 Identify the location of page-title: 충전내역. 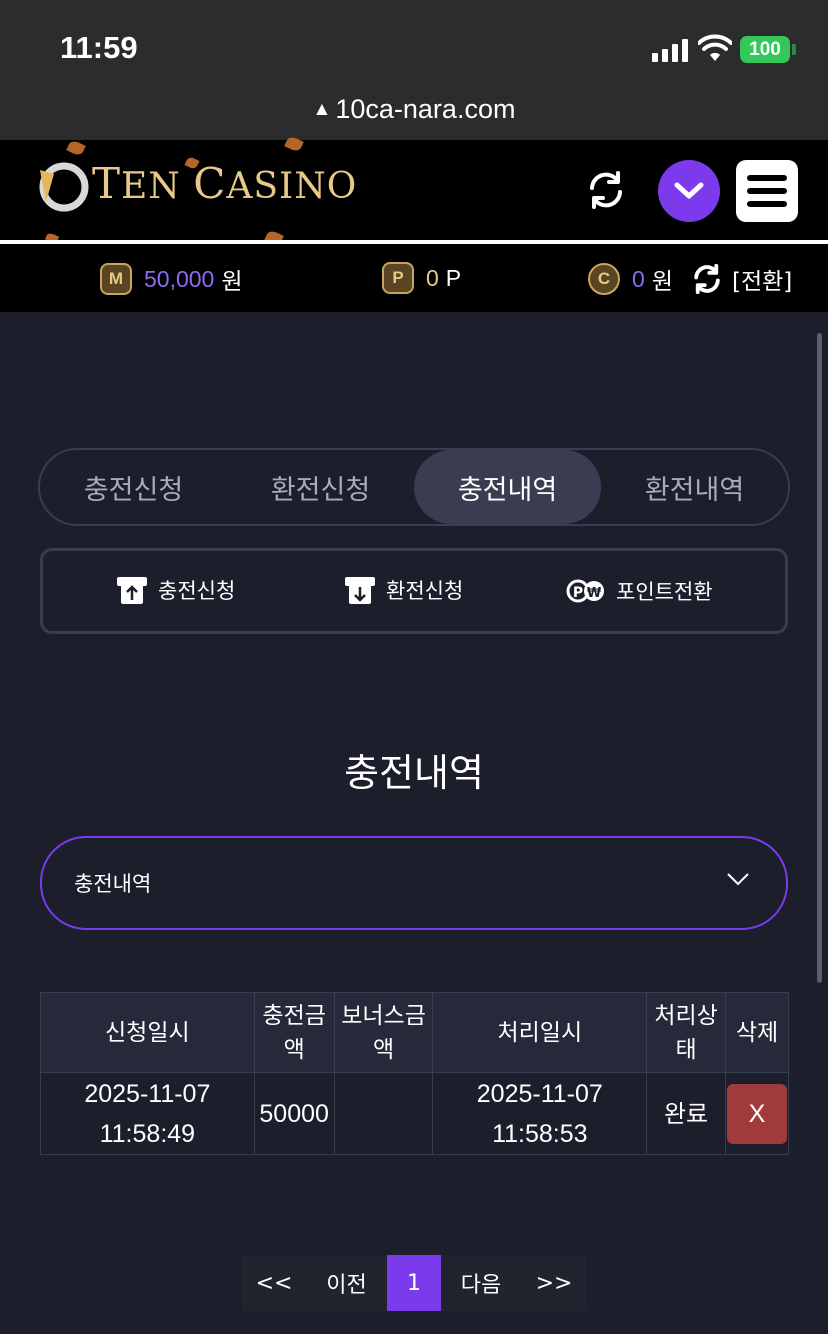
(414, 773).